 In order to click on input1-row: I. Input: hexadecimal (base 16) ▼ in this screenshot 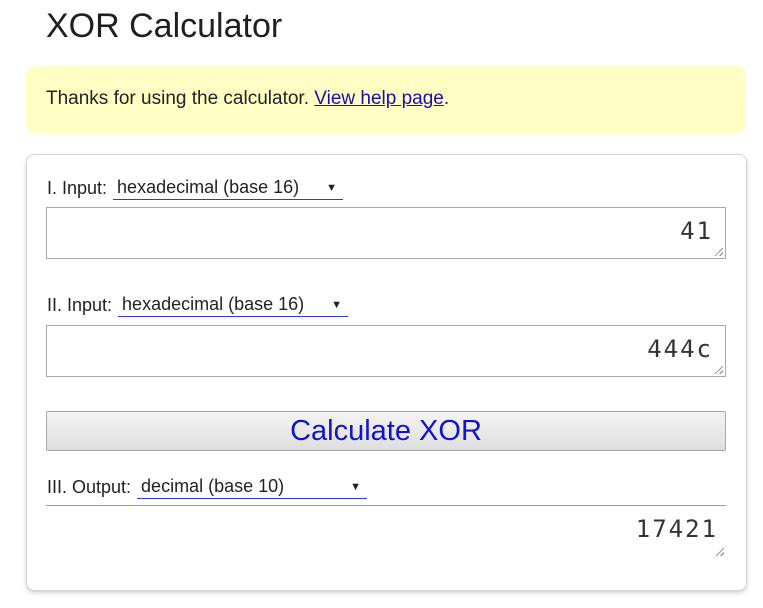, I will do `click(195, 188)`.